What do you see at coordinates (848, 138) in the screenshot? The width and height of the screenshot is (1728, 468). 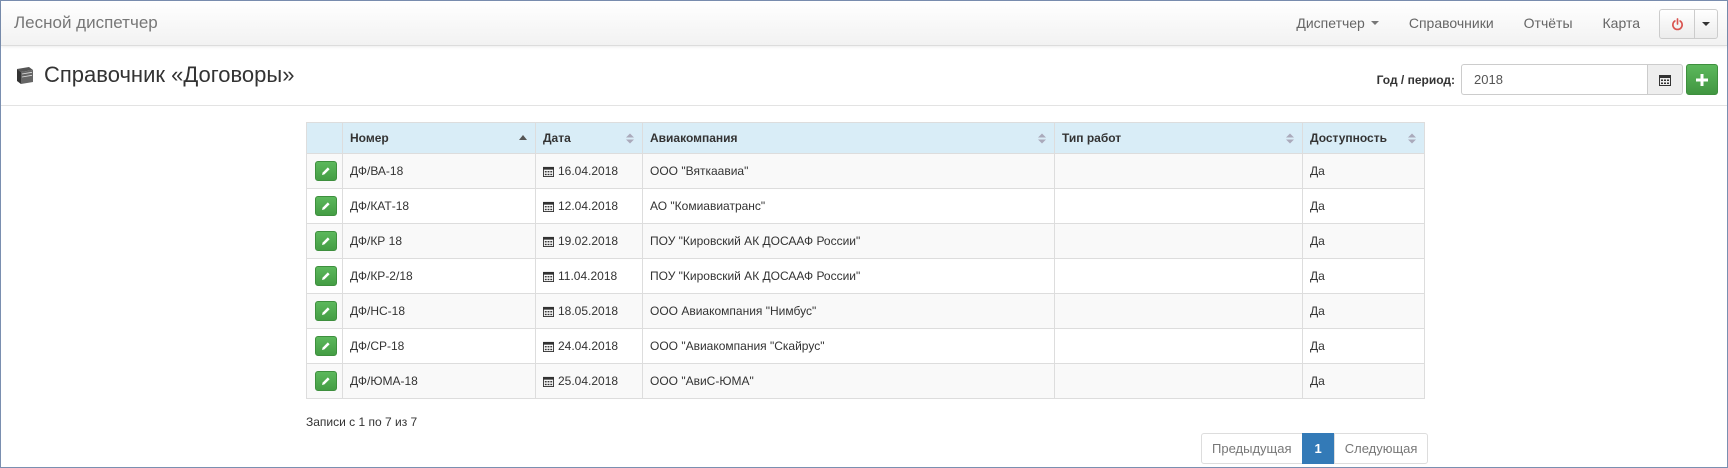 I see `column-header-airline: Авиакомпания` at bounding box center [848, 138].